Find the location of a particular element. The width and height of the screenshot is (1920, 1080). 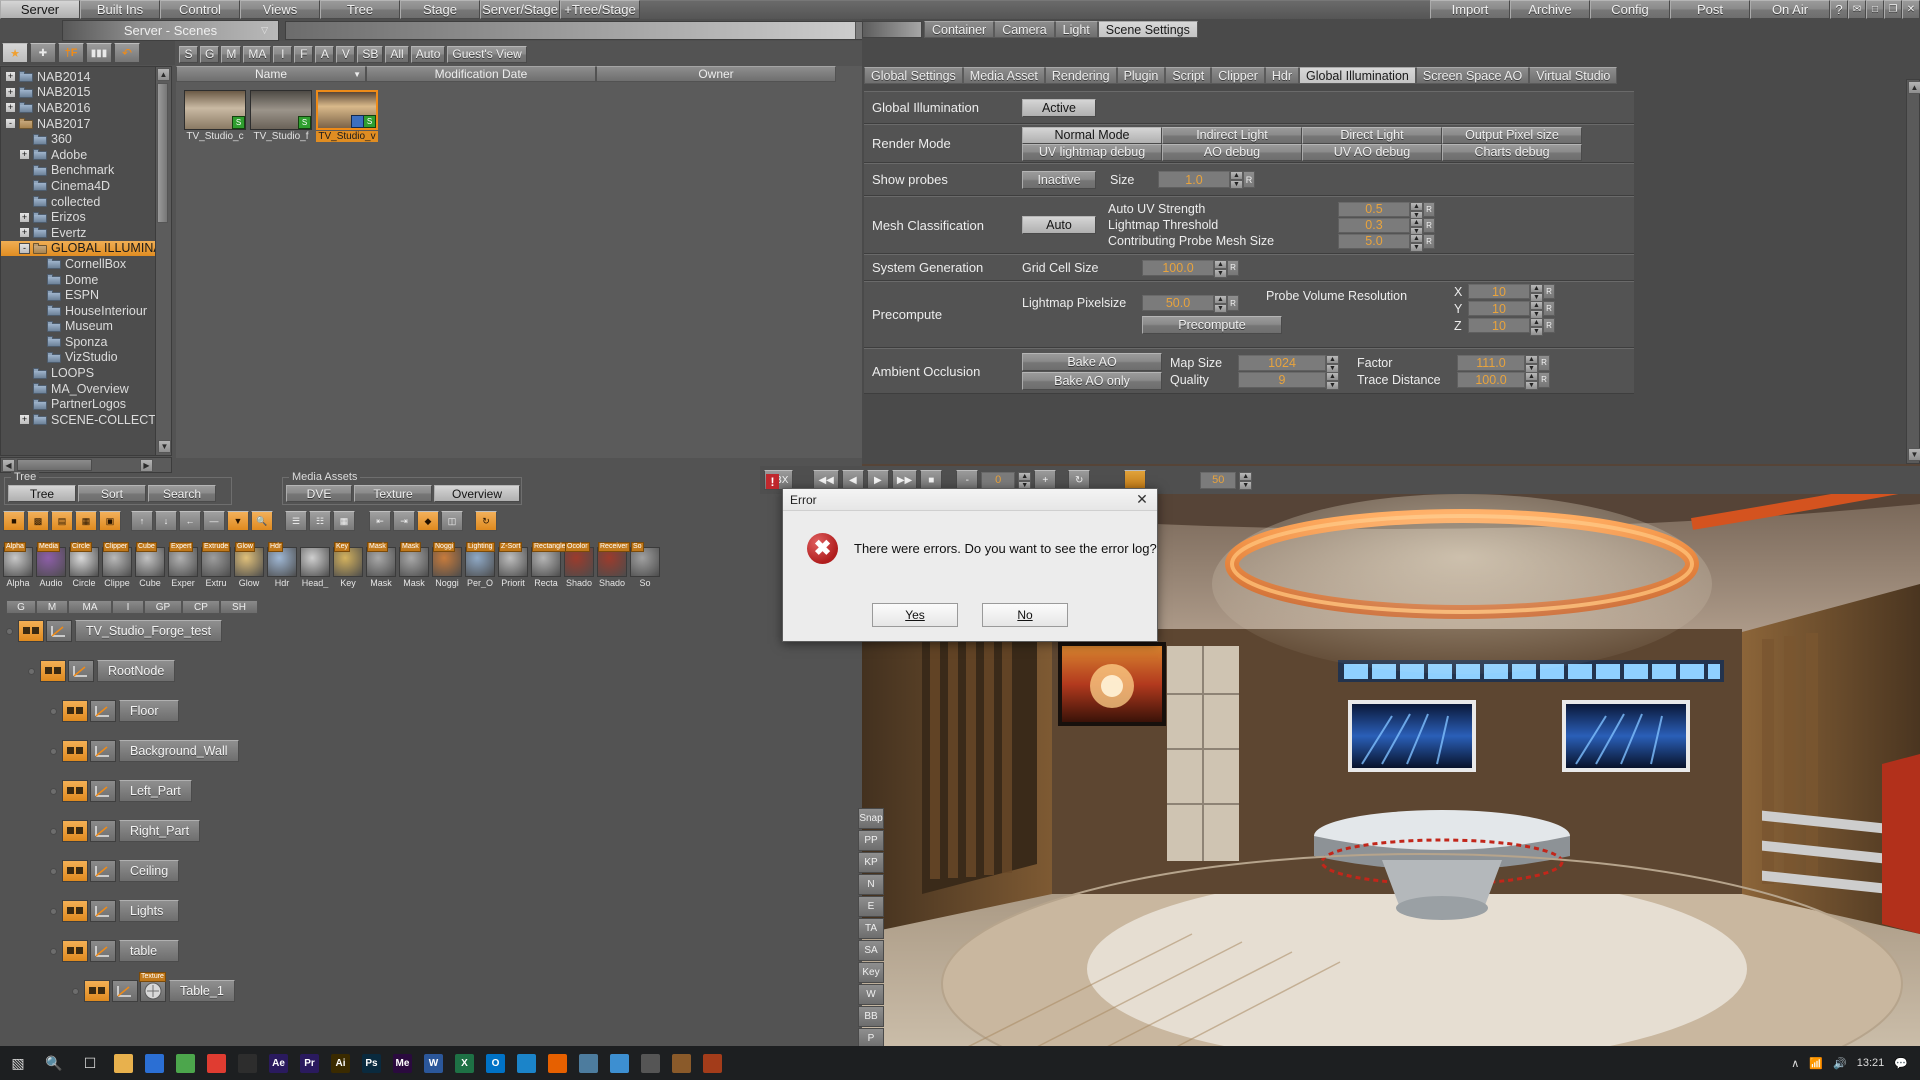

task-view-icon: ☐ is located at coordinates (90, 1063).